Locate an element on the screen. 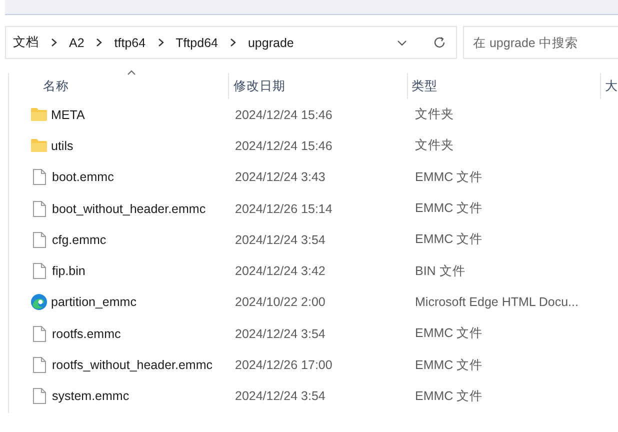 Image resolution: width=618 pixels, height=432 pixels. sort-caret-icon is located at coordinates (131, 72).